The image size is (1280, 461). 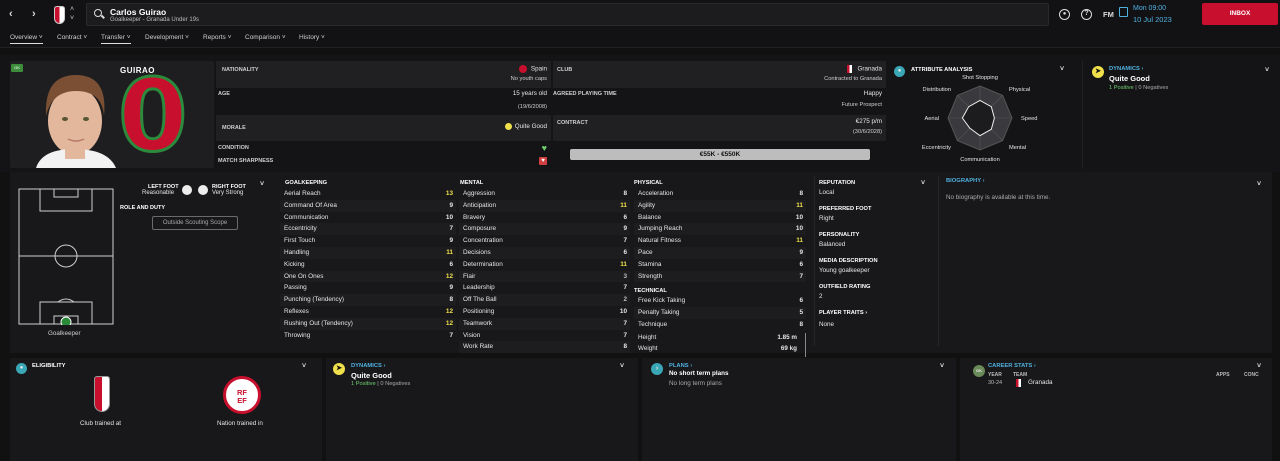 What do you see at coordinates (801, 252) in the screenshot?
I see `attribute-value: 9` at bounding box center [801, 252].